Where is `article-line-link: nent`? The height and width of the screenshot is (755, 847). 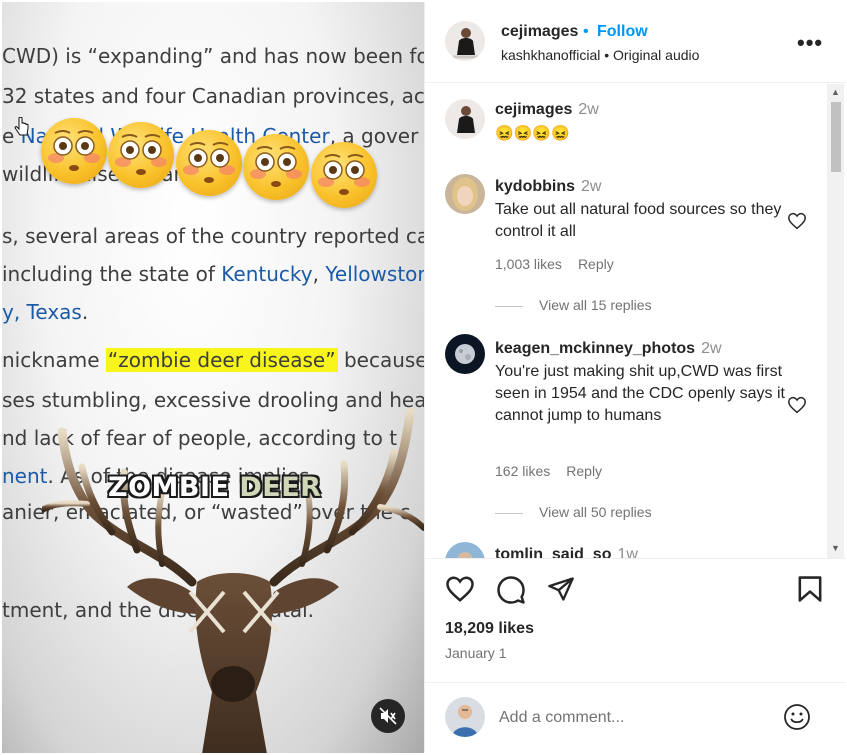
article-line-link: nent is located at coordinates (25, 476).